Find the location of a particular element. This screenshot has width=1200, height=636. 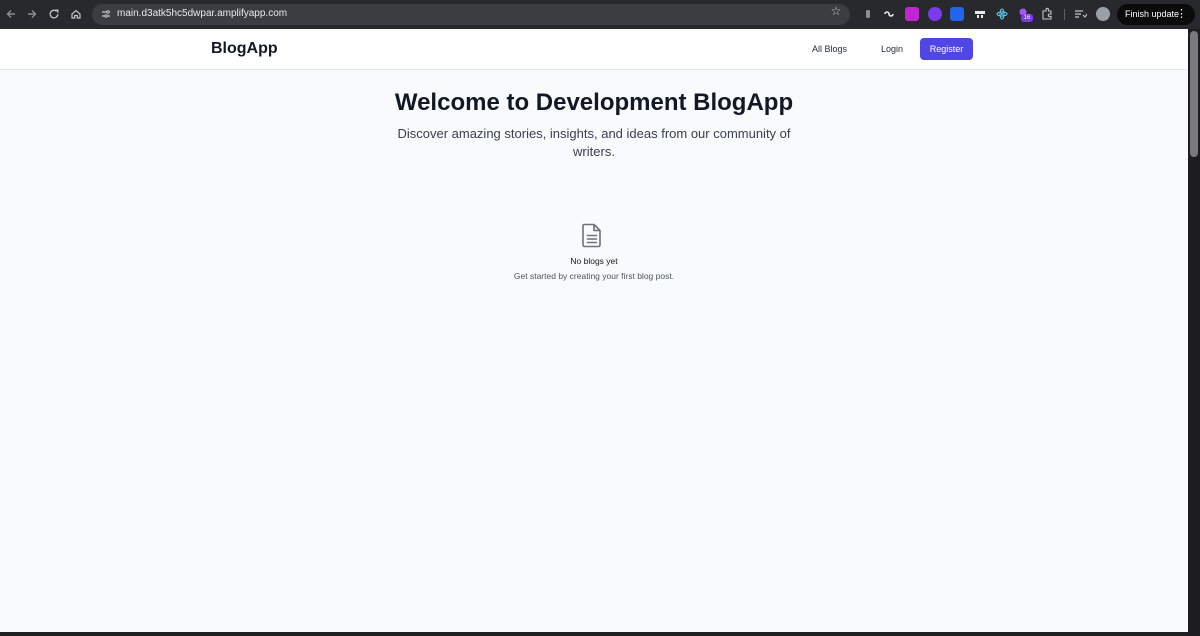

toolbar-divider is located at coordinates (1064, 14).